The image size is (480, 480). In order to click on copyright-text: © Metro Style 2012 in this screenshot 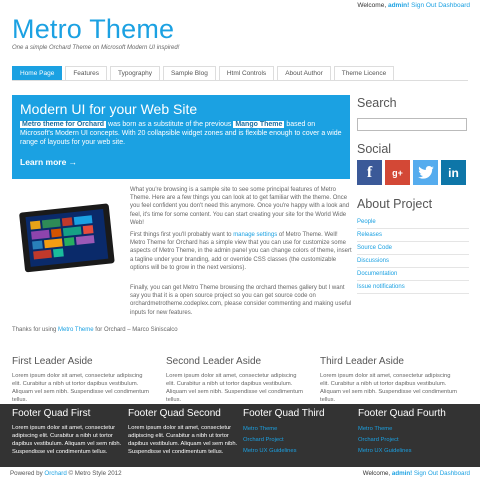, I will do `click(94, 473)`.